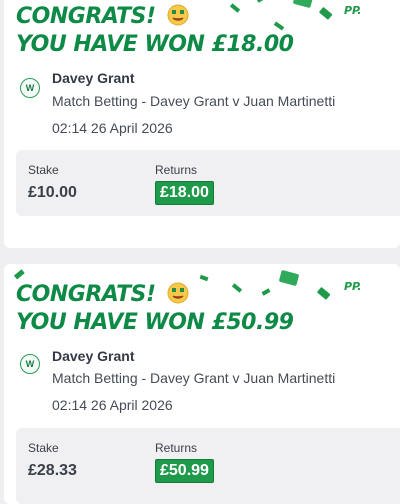  I want to click on returns-value: £18.00, so click(184, 193).